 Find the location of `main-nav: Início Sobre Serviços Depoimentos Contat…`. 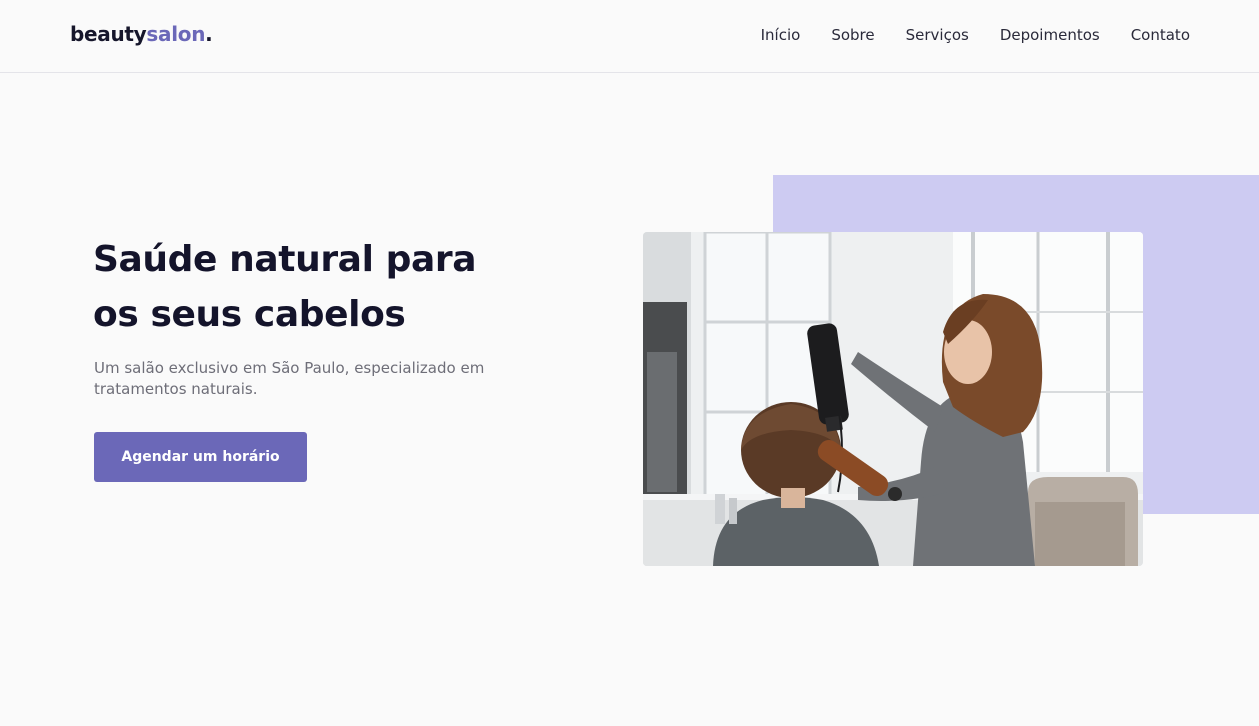

main-nav: Início Sobre Serviços Depoimentos Contat… is located at coordinates (960, 35).